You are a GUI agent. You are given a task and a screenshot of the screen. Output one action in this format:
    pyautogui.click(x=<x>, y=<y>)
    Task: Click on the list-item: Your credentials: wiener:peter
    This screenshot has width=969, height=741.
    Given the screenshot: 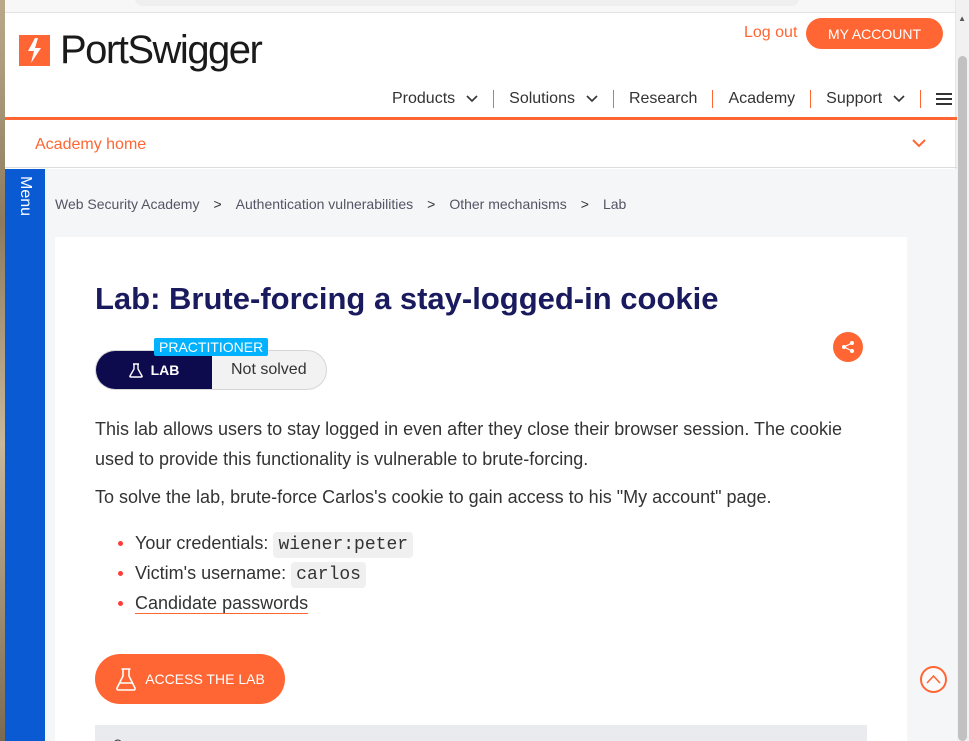 What is the action you would take?
    pyautogui.click(x=265, y=543)
    